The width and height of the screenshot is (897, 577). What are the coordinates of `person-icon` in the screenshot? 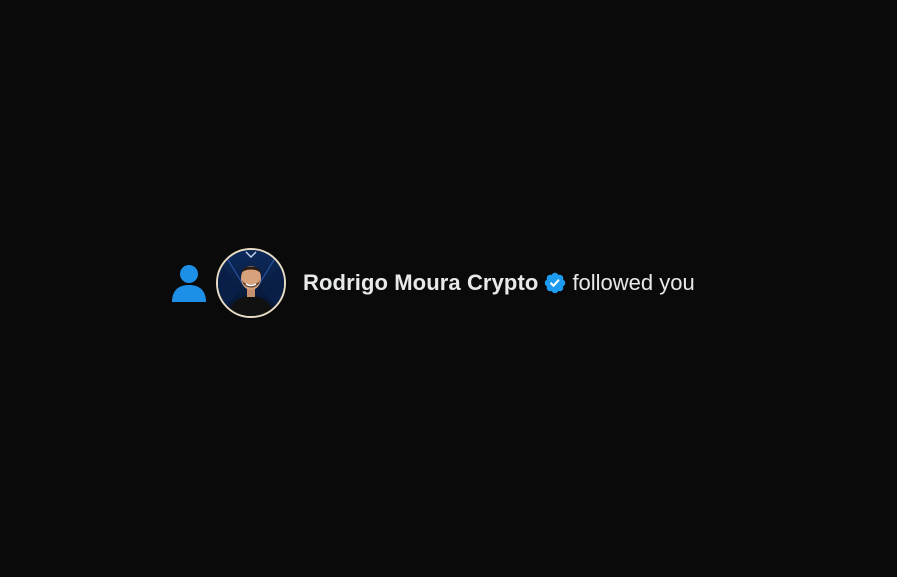 It's located at (189, 283).